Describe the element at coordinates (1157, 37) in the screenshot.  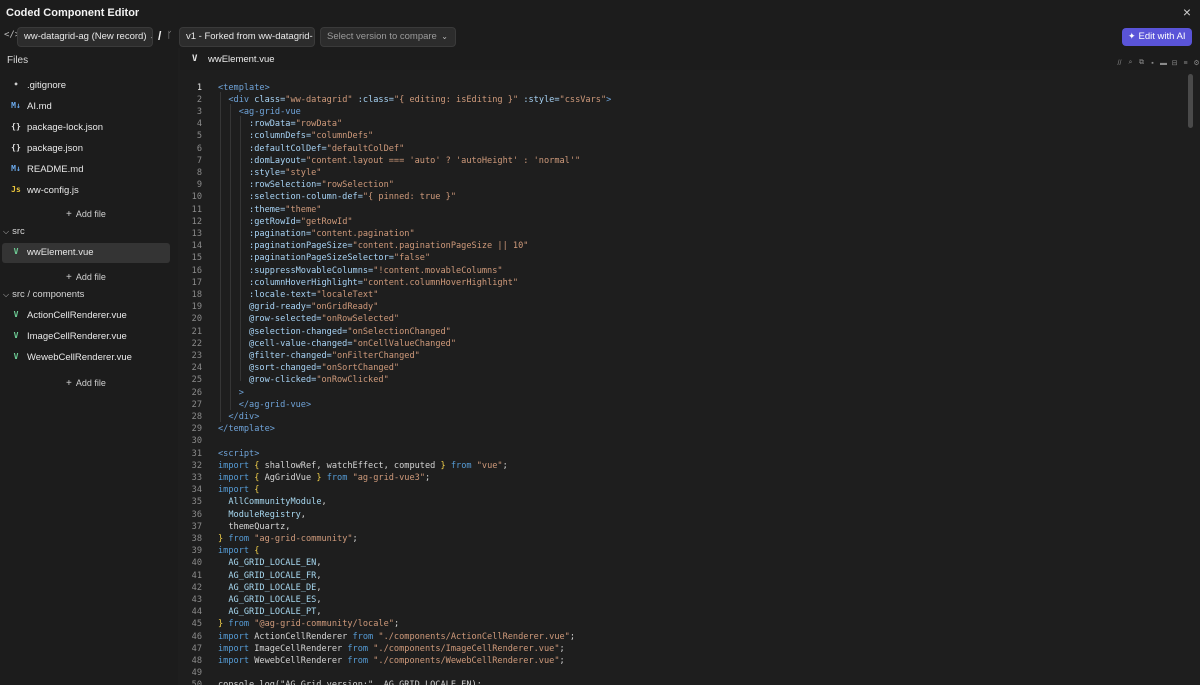
I see `edit-with-ai-button: ✦ Edit with AI` at that location.